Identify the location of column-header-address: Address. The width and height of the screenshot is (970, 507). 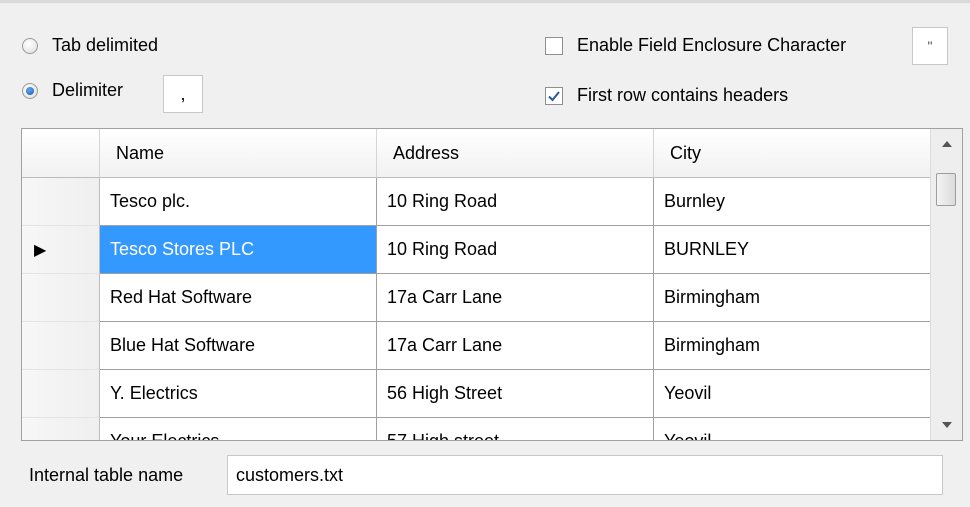
(515, 153).